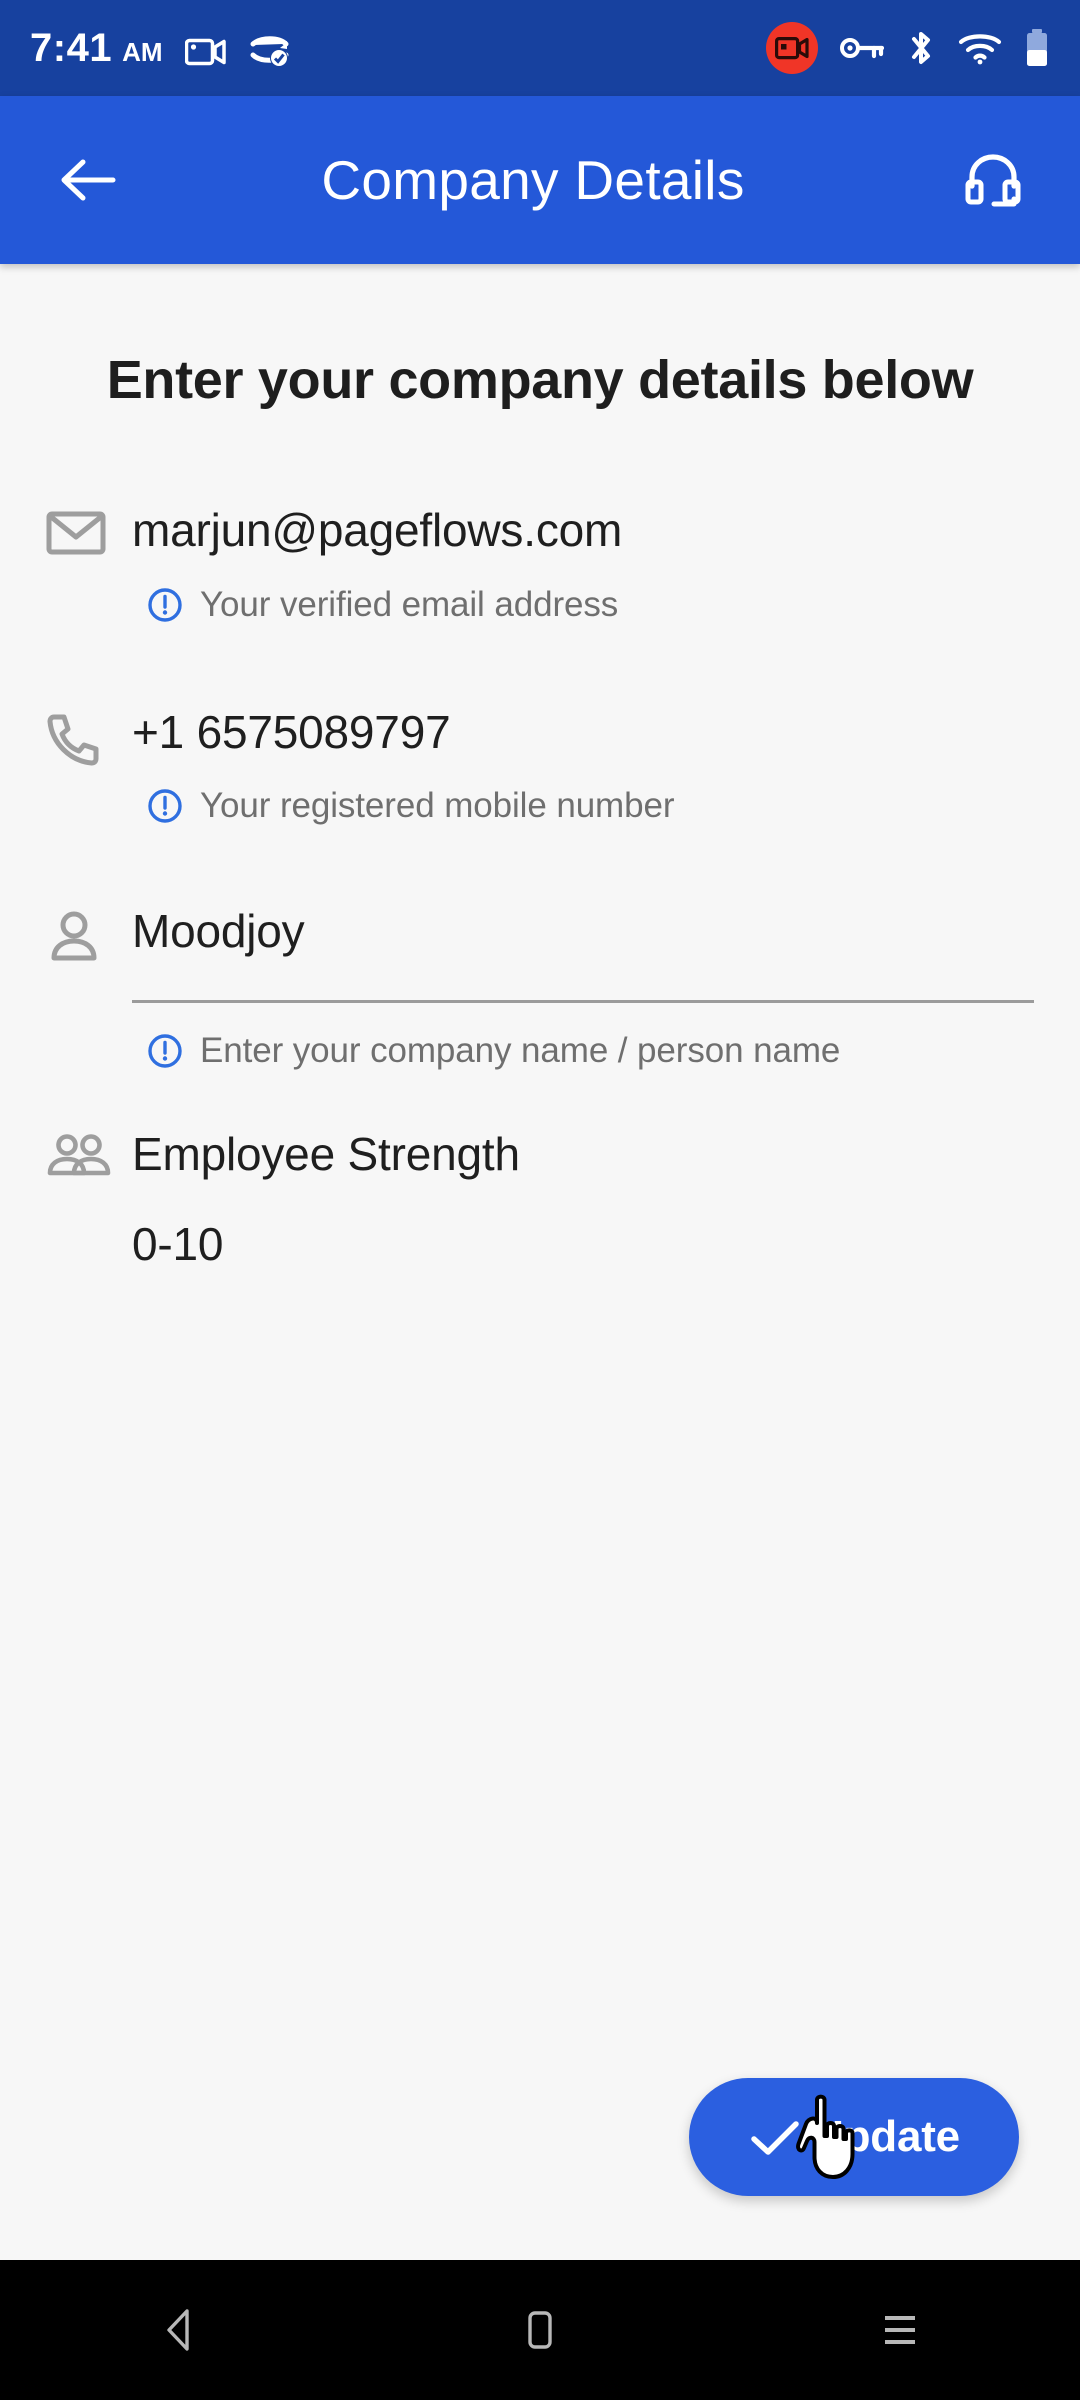 The image size is (1080, 2400). I want to click on app-bar: Company Details, so click(540, 180).